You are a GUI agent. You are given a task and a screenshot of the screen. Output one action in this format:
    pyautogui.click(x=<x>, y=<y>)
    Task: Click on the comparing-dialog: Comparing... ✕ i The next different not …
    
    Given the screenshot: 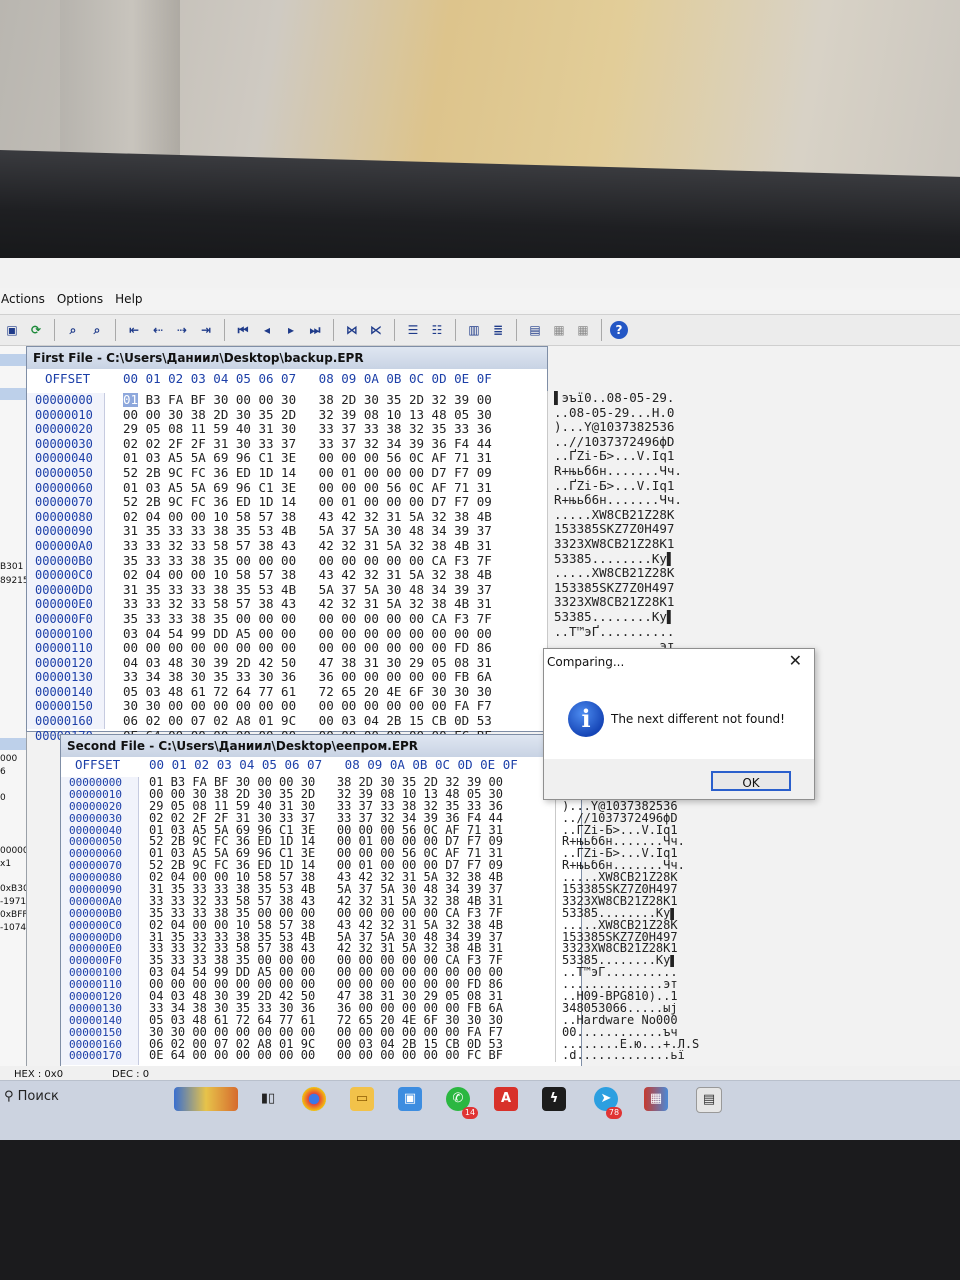 What is the action you would take?
    pyautogui.click(x=679, y=724)
    